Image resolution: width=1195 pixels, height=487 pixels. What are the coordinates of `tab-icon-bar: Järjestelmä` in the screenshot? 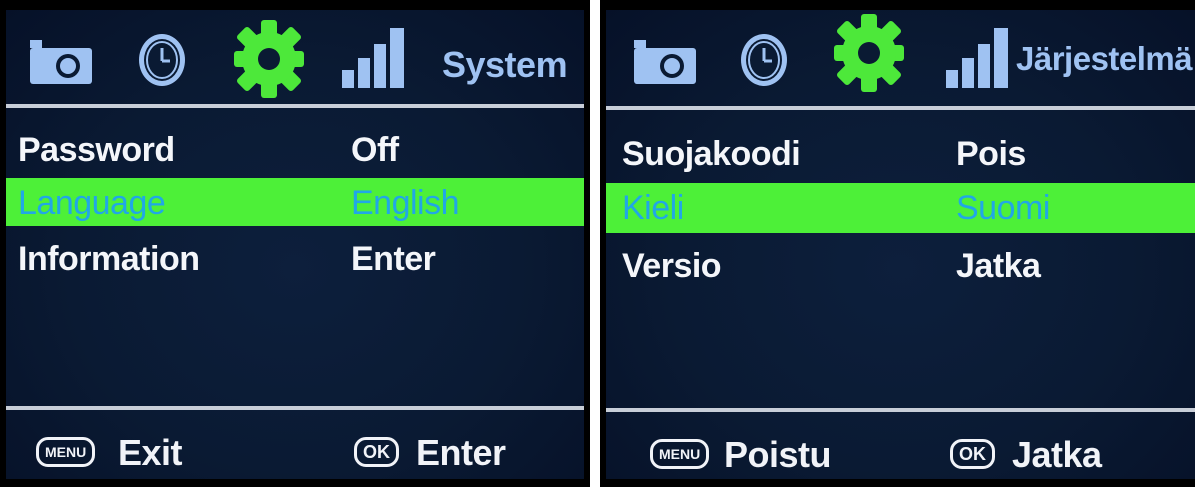 It's located at (900, 57).